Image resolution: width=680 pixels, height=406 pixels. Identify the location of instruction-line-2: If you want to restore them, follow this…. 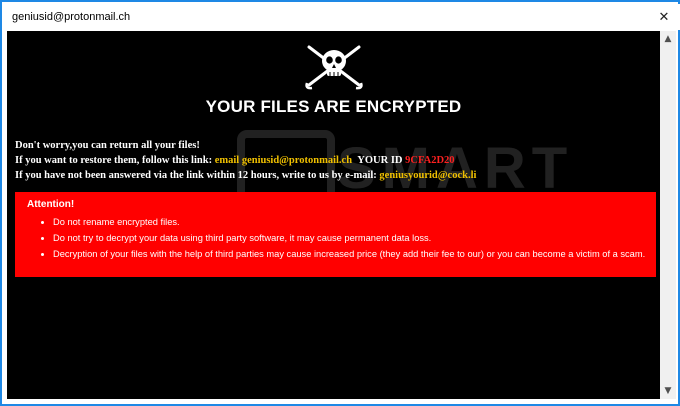
(335, 160).